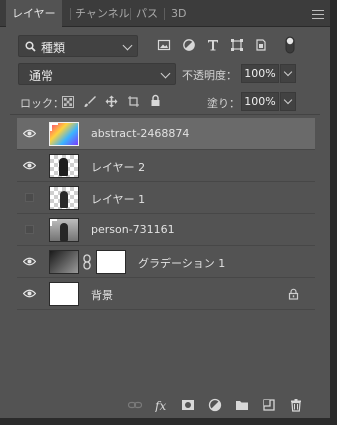  What do you see at coordinates (213, 45) in the screenshot?
I see `type-filter-icon` at bounding box center [213, 45].